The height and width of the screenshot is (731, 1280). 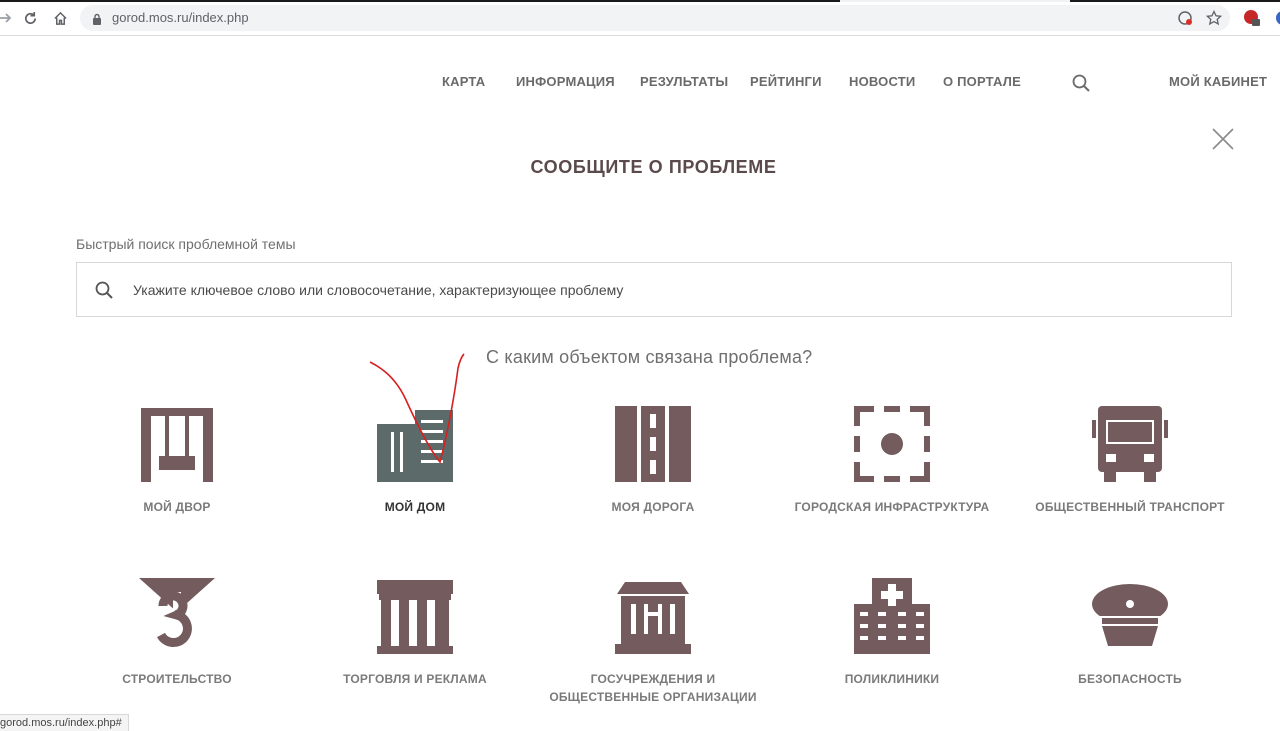 I want to click on nav-item-map: КАРТА, so click(x=463, y=81).